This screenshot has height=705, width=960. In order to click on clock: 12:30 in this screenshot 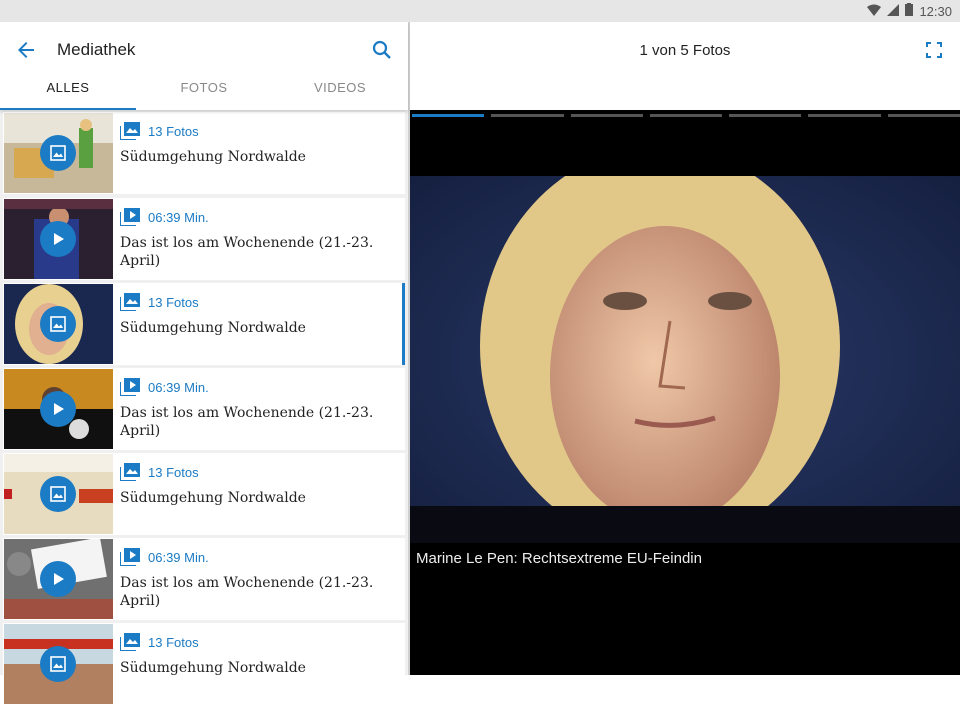, I will do `click(935, 11)`.